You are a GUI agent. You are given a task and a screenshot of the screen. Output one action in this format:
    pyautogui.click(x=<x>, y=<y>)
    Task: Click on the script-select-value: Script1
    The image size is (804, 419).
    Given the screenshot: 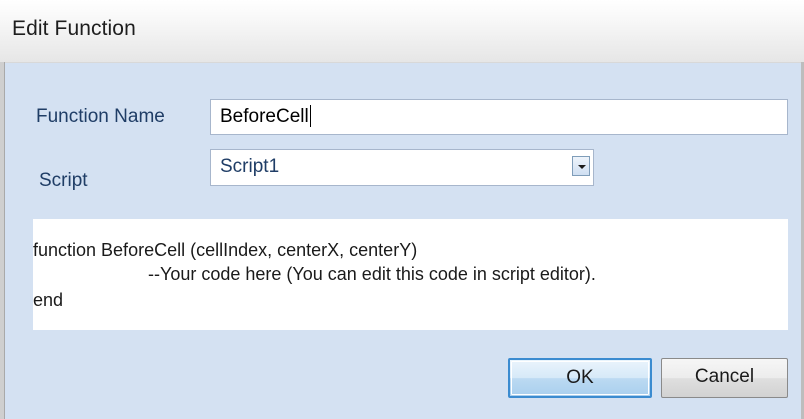 What is the action you would take?
    pyautogui.click(x=250, y=166)
    